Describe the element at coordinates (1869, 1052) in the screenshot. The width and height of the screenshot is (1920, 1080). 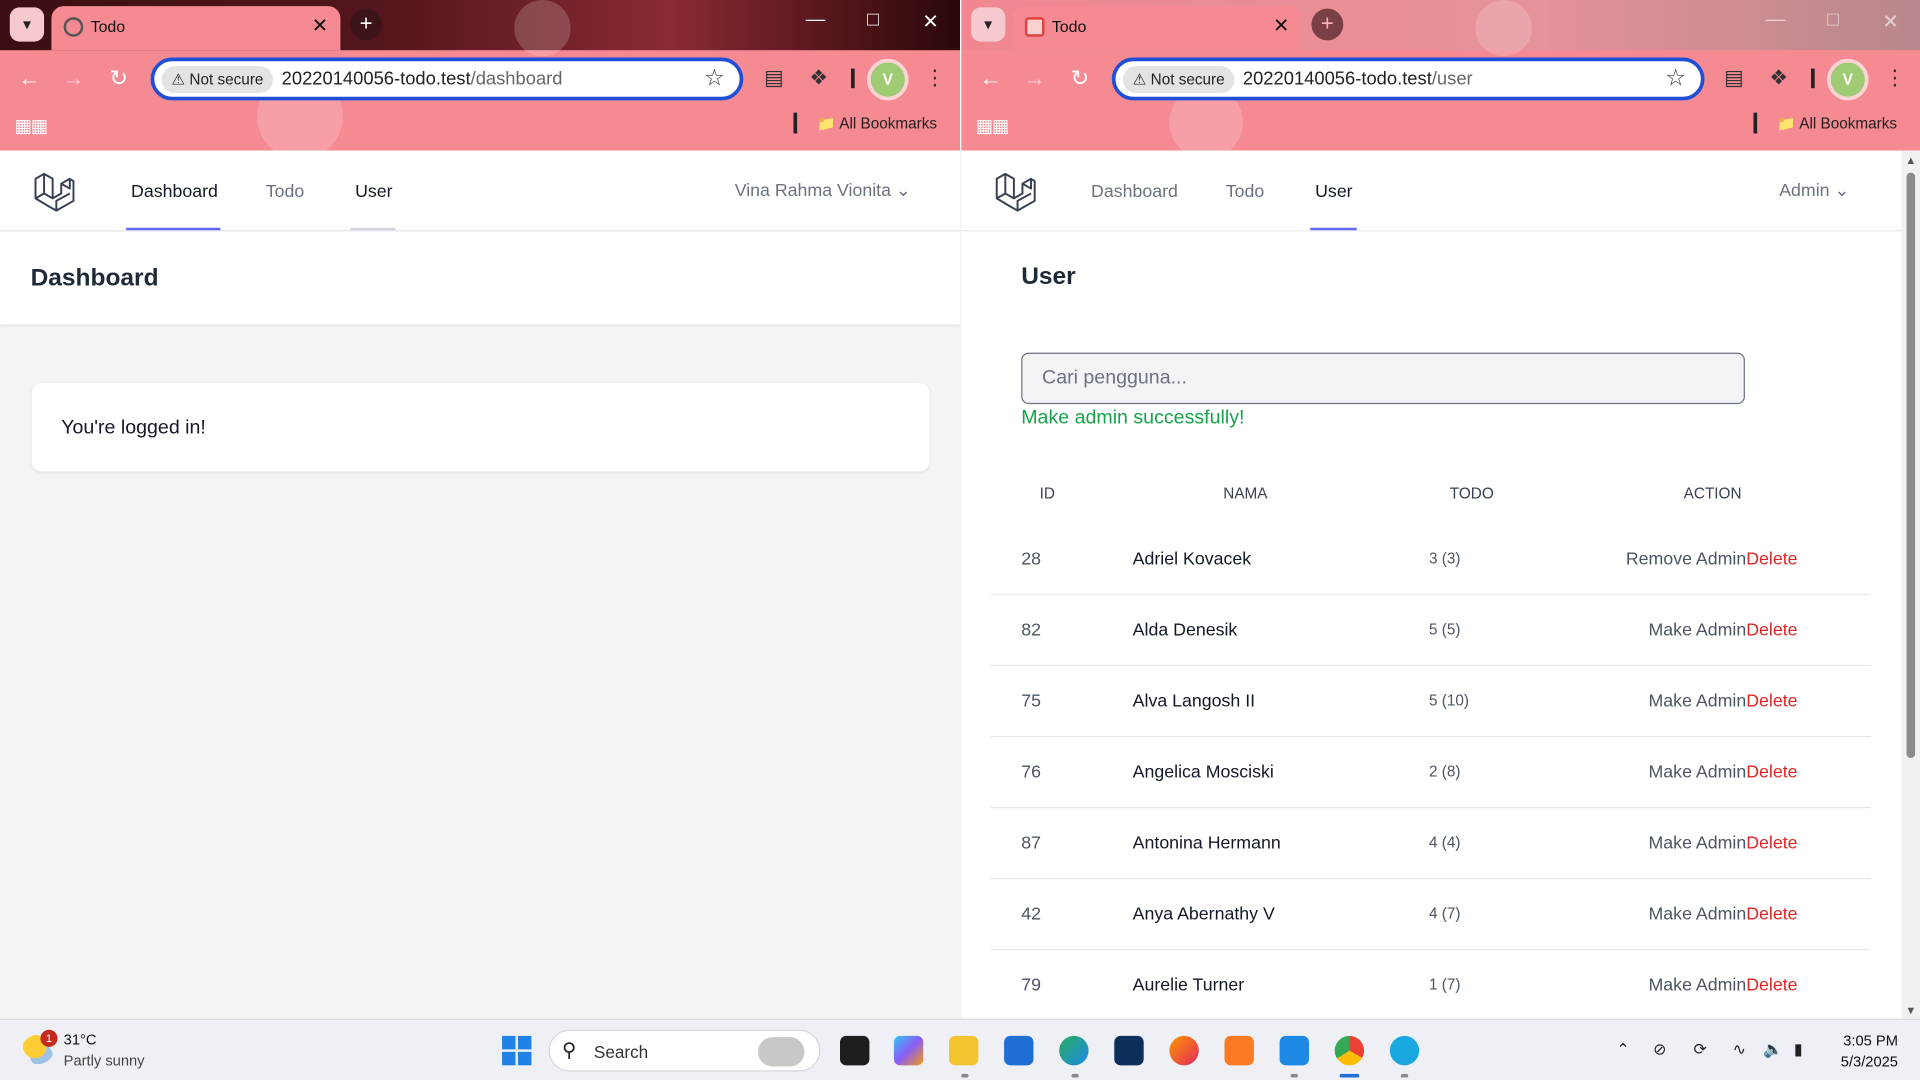
I see `system-clock: 3:05 PM 5/3/2025` at that location.